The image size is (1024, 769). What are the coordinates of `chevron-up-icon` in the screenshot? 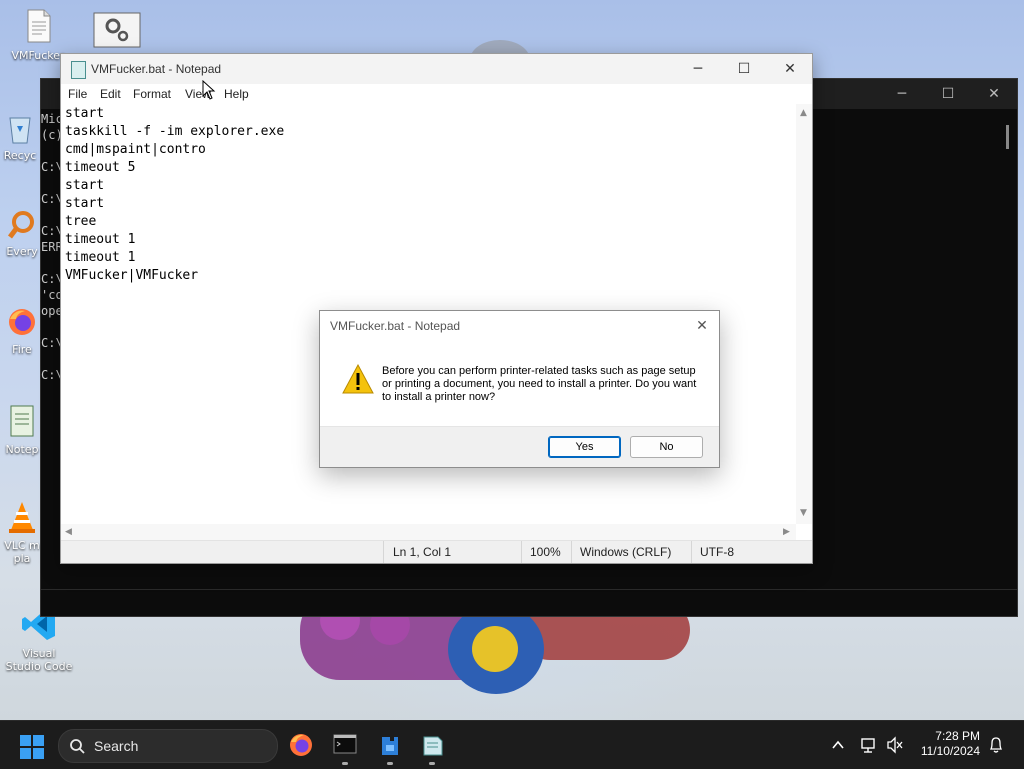 It's located at (838, 745).